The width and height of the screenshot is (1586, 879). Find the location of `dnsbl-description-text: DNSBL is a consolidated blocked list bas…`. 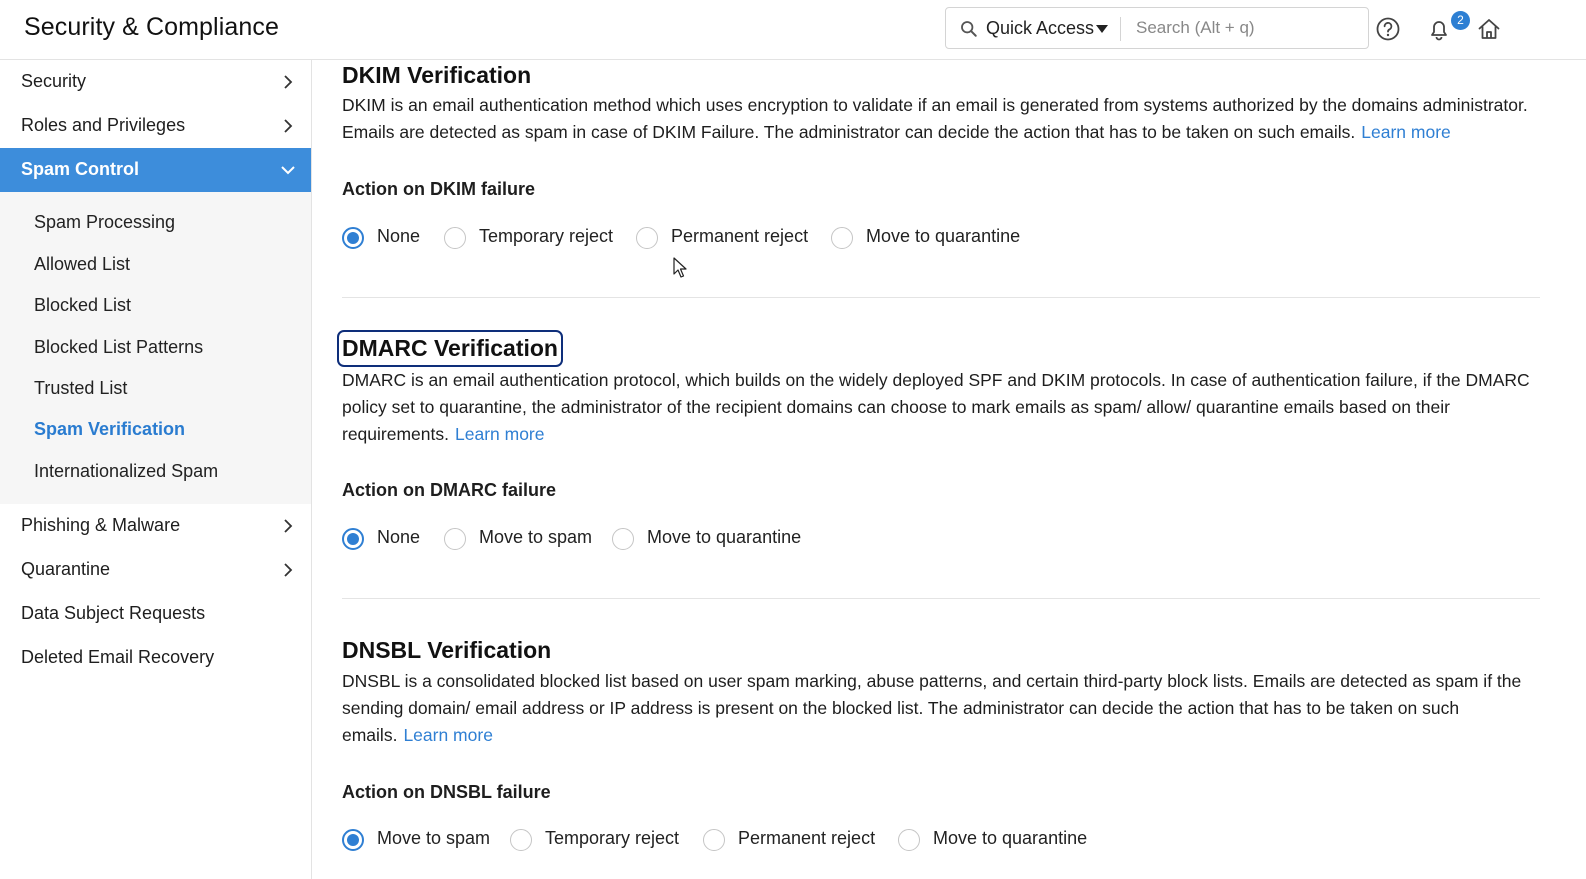

dnsbl-description-text: DNSBL is a consolidated blocked list bas… is located at coordinates (932, 708).